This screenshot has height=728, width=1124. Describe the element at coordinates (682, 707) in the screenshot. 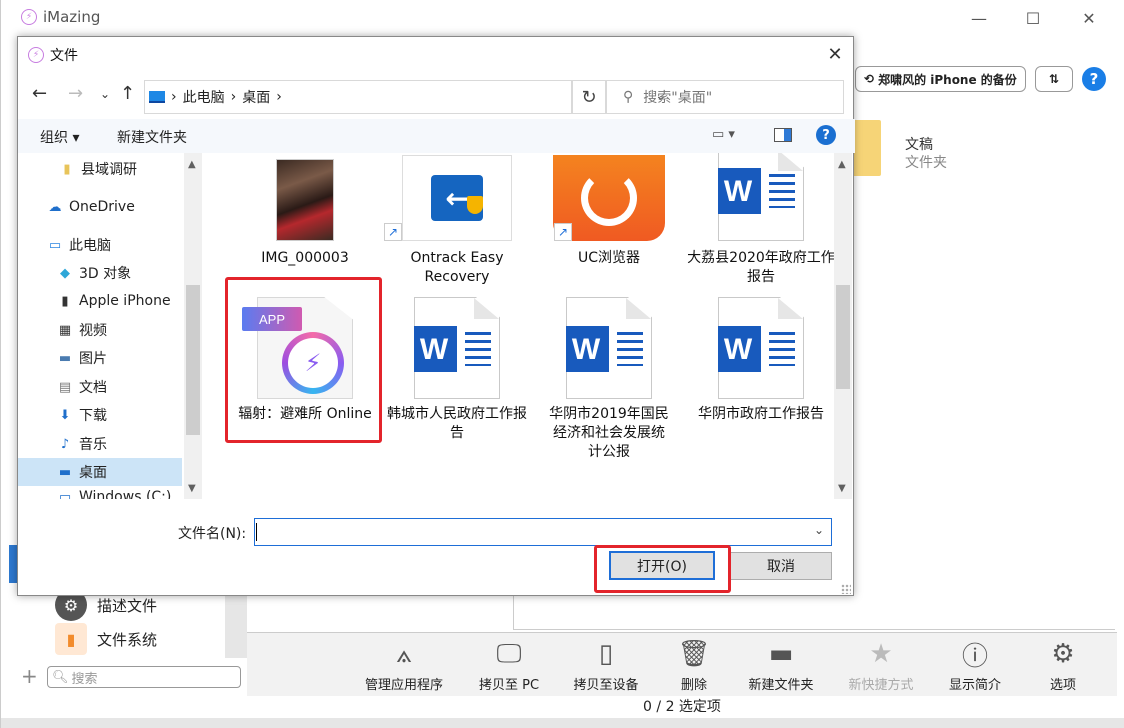

I see `selection-status: 0 / 2 选定项` at that location.